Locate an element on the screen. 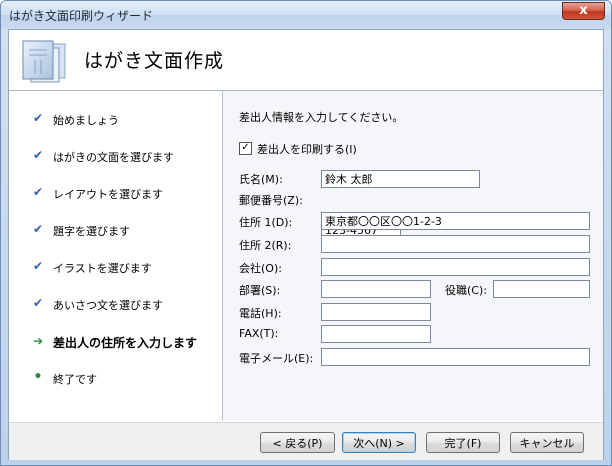 Image resolution: width=612 pixels, height=466 pixels. address2-label: 住所 2(R): is located at coordinates (265, 245).